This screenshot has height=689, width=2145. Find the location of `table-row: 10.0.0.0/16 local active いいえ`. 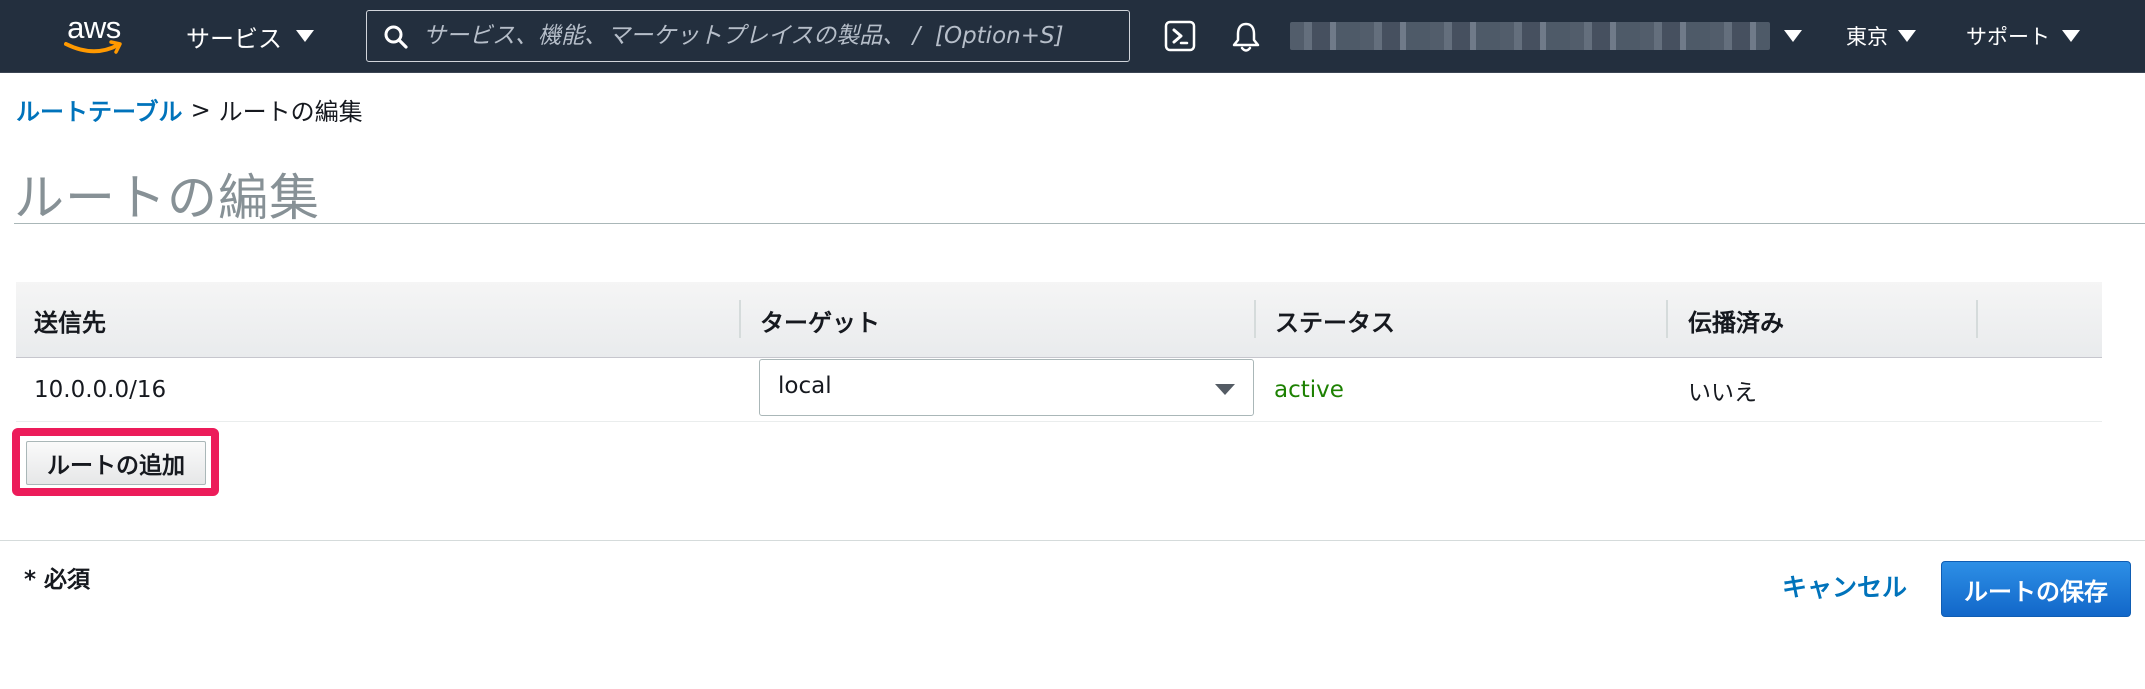

table-row: 10.0.0.0/16 local active いいえ is located at coordinates (1059, 390).